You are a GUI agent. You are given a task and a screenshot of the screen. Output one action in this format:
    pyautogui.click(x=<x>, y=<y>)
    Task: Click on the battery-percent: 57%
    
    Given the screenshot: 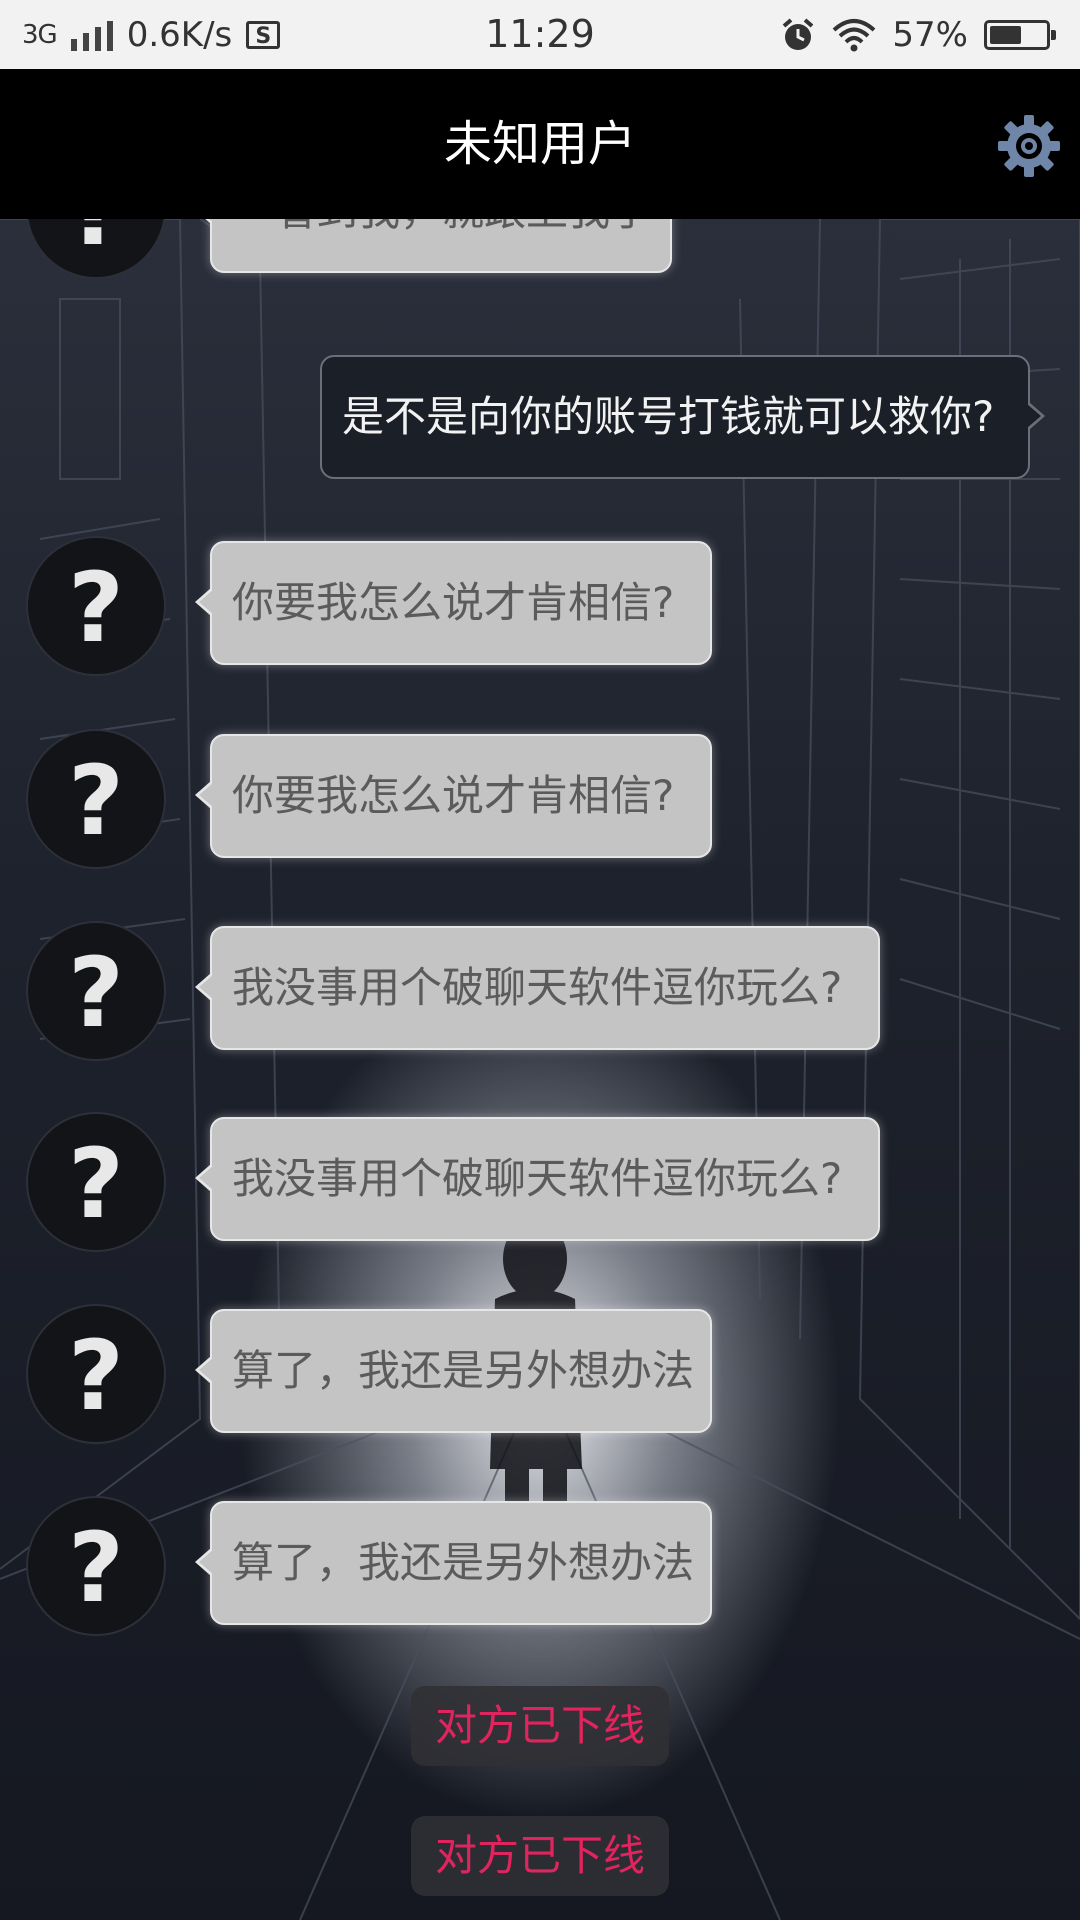 What is the action you would take?
    pyautogui.click(x=930, y=34)
    